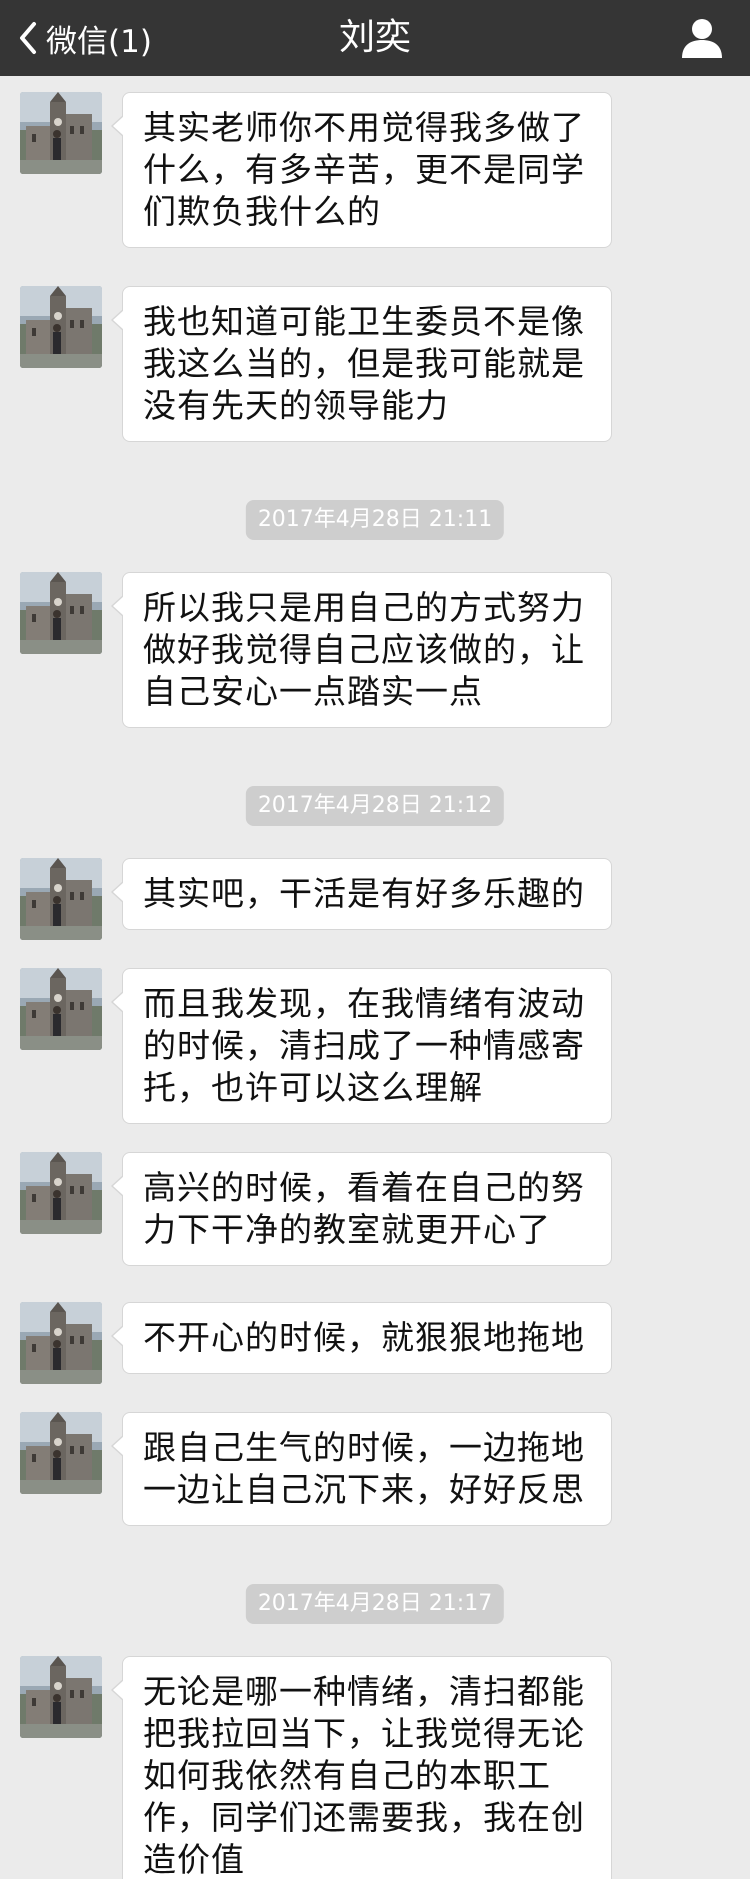 This screenshot has width=750, height=1879. What do you see at coordinates (375, 520) in the screenshot?
I see `timestamp: 2017年4月28日 21:11` at bounding box center [375, 520].